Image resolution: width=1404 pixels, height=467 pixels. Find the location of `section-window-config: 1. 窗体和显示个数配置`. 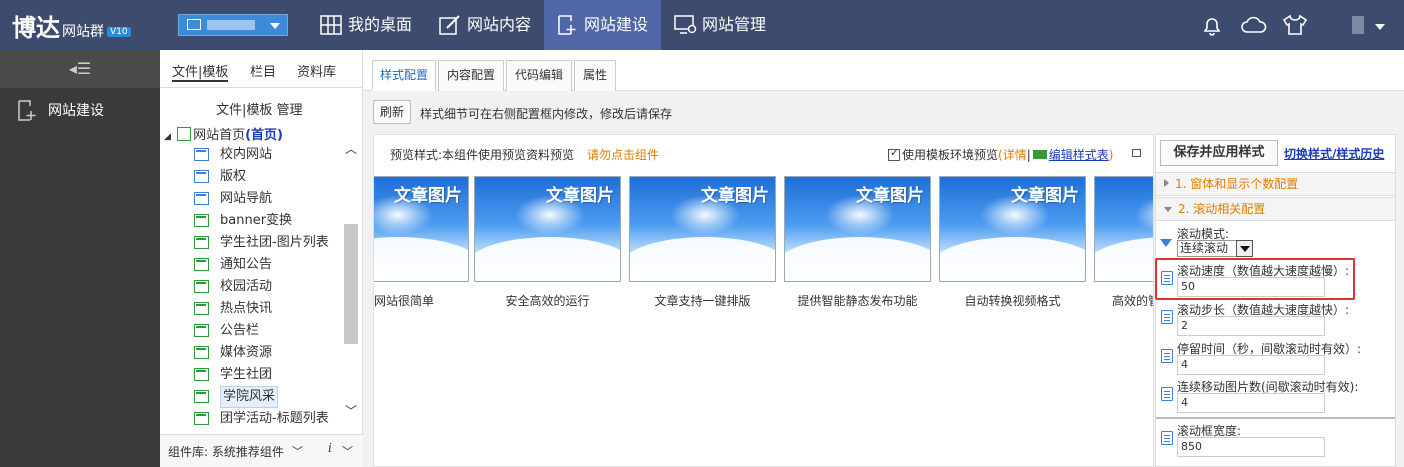

section-window-config: 1. 窗体和显示个数配置 is located at coordinates (1275, 184).